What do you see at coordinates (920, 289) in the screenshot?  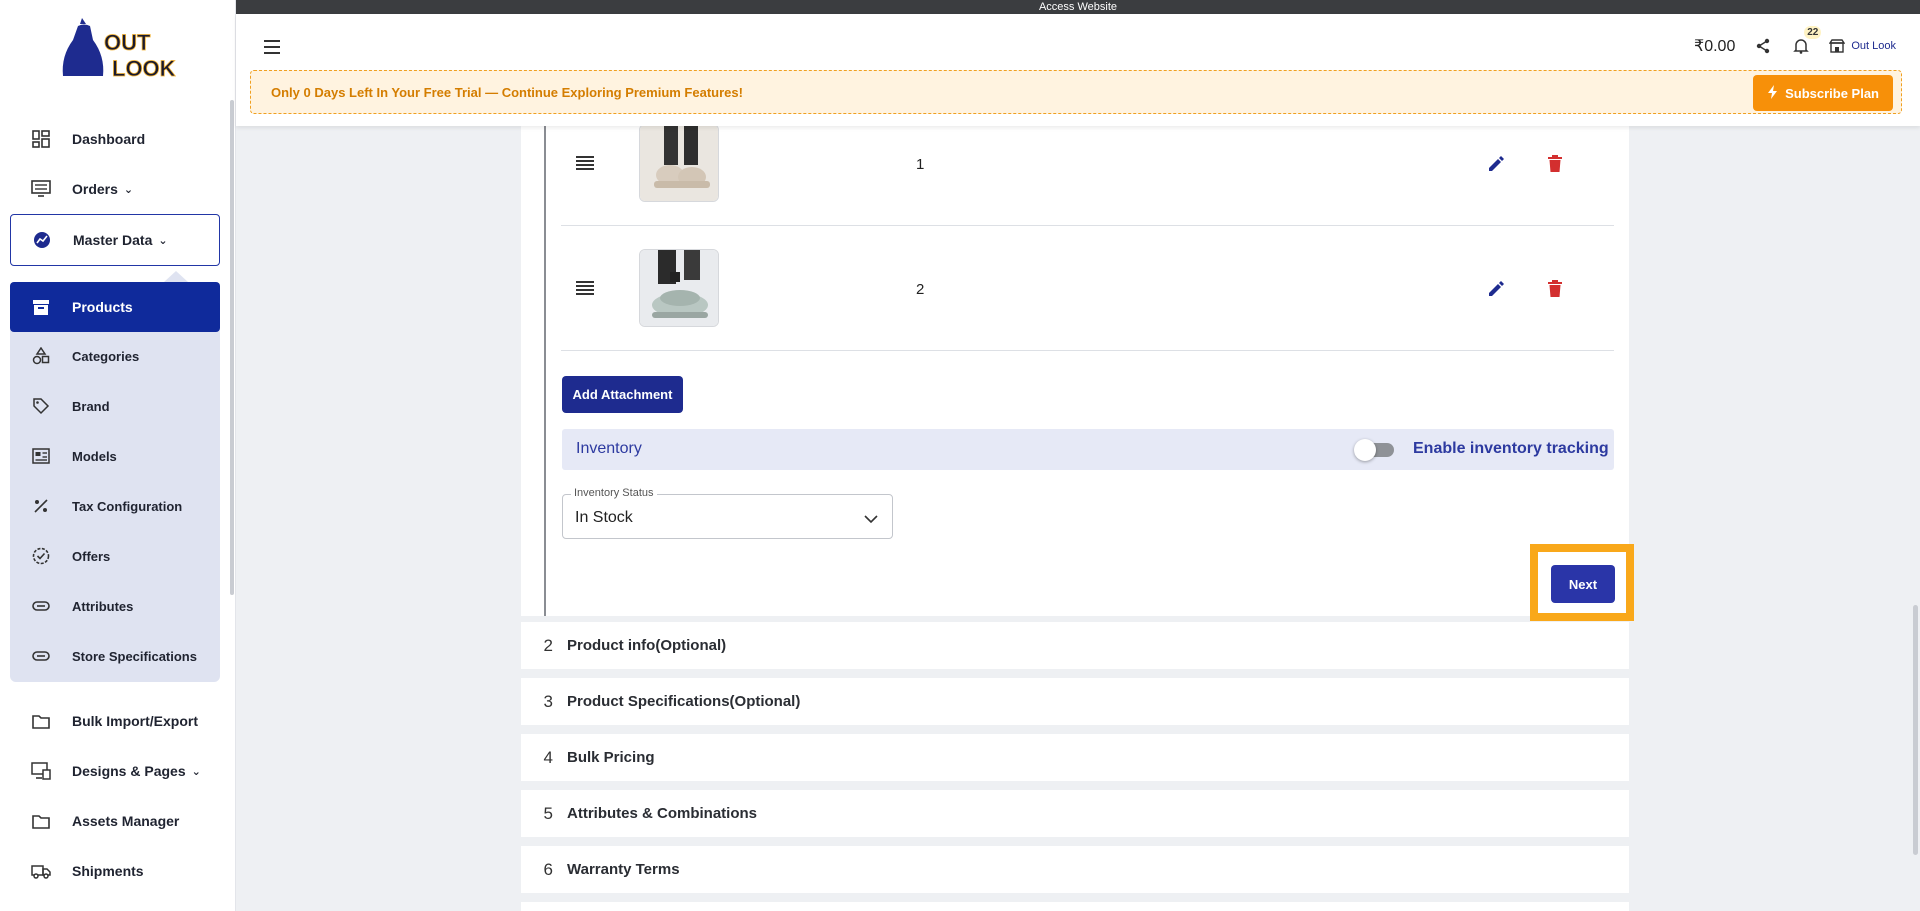 I see `attachment-index: 2` at bounding box center [920, 289].